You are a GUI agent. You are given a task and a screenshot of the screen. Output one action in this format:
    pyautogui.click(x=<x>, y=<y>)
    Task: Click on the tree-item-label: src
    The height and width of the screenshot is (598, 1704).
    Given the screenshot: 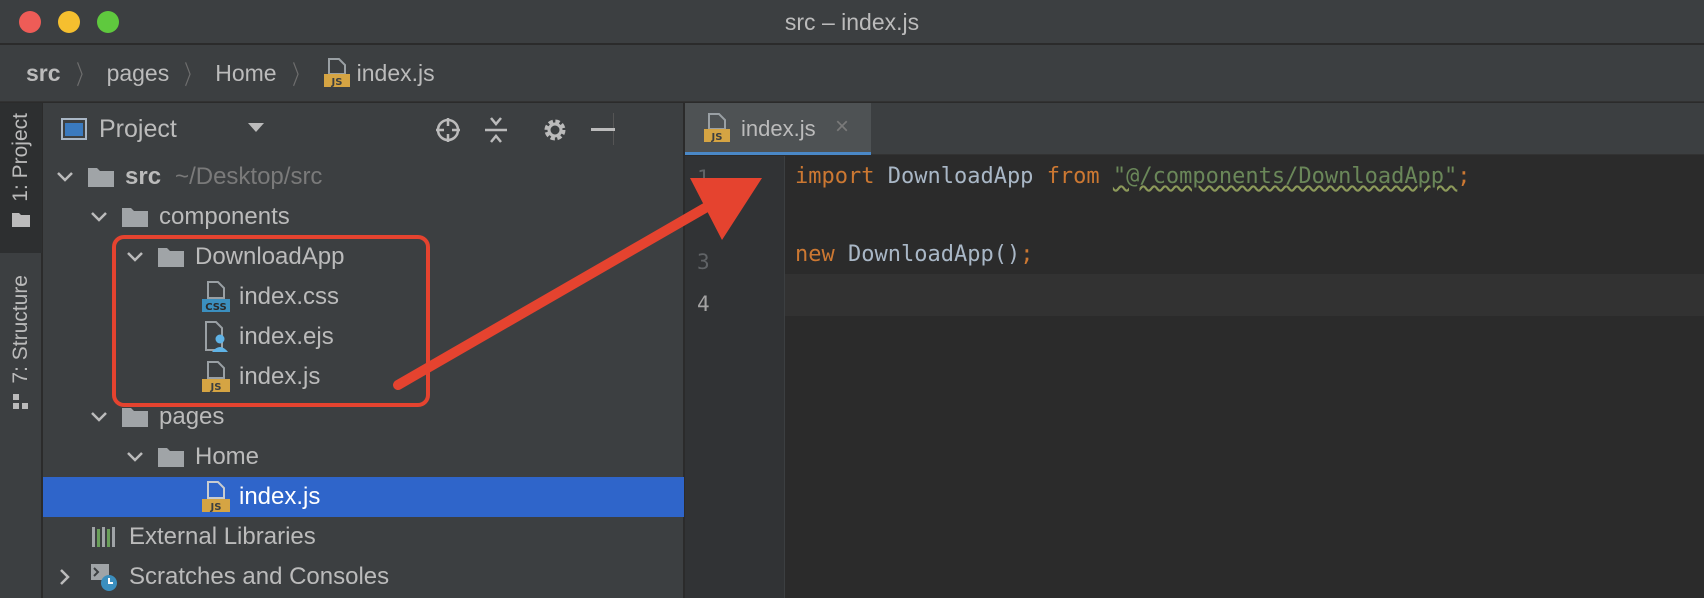 What is the action you would take?
    pyautogui.click(x=143, y=176)
    